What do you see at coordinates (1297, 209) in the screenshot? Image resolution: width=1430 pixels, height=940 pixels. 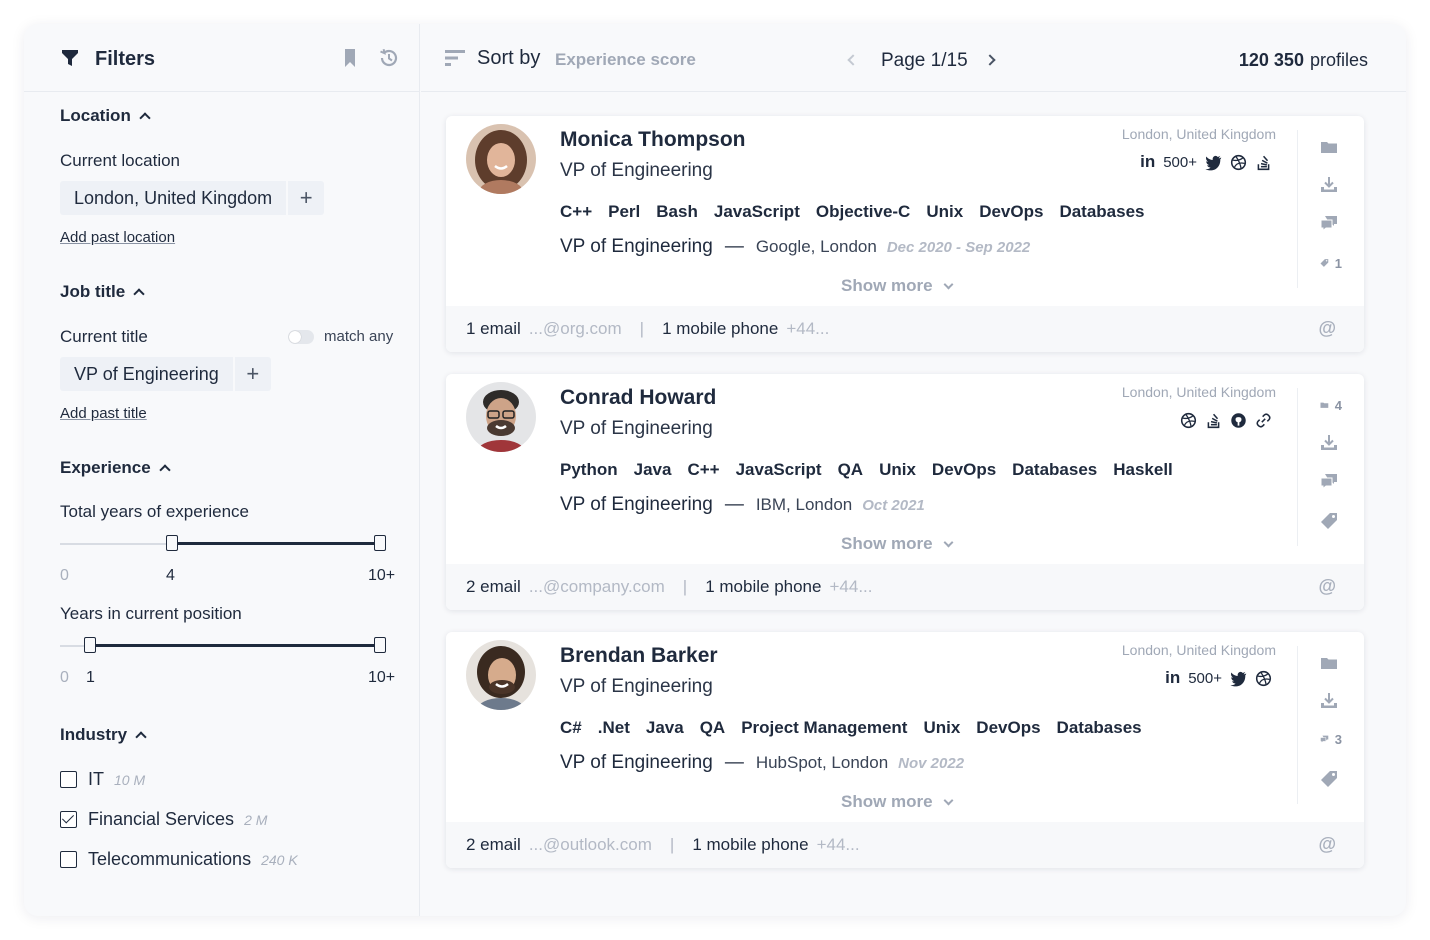 I see `divider` at bounding box center [1297, 209].